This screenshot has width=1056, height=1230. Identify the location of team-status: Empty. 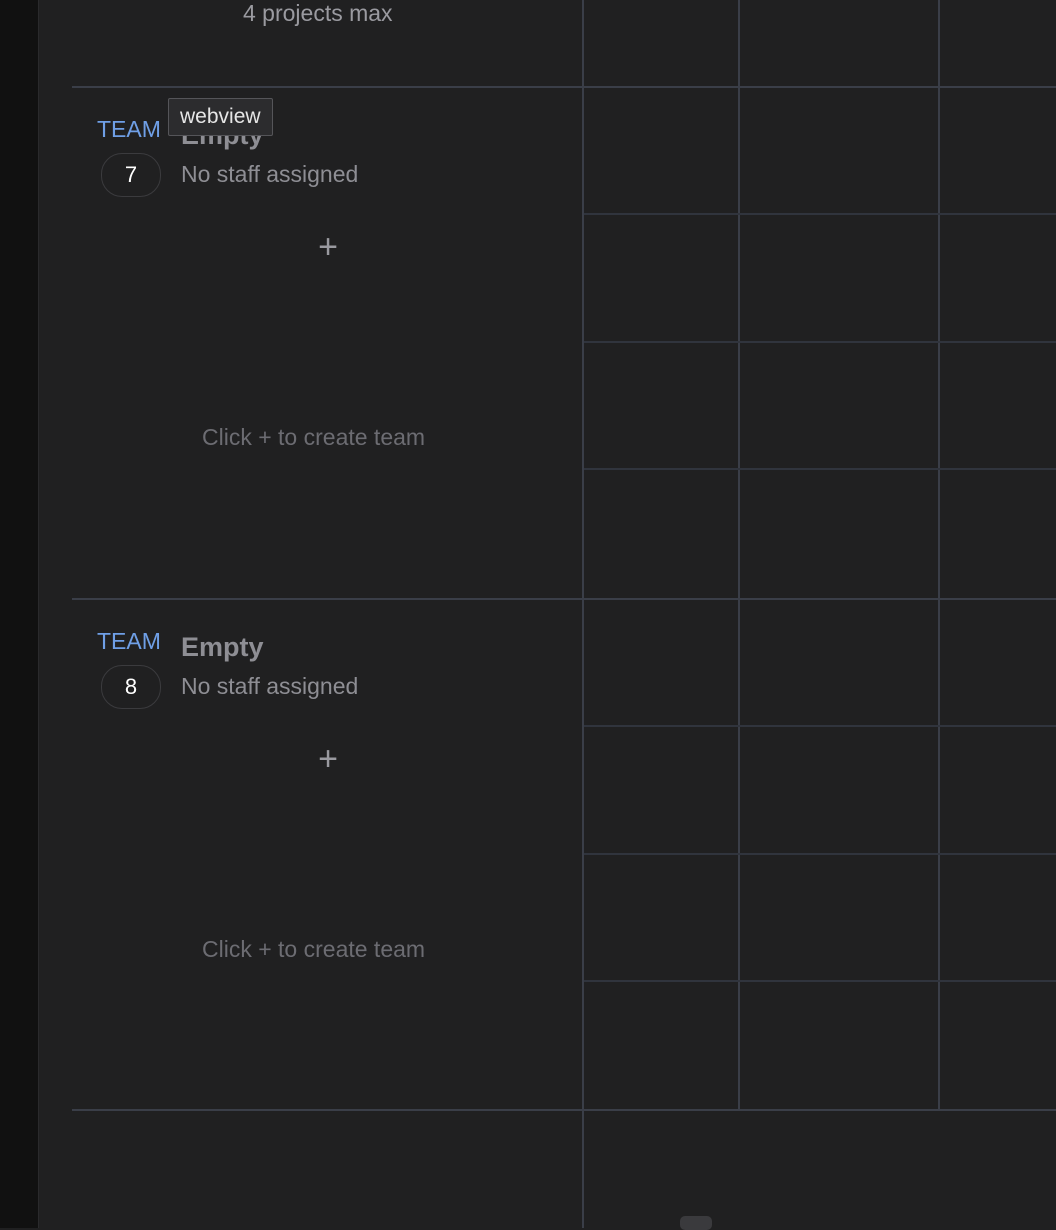
(222, 647).